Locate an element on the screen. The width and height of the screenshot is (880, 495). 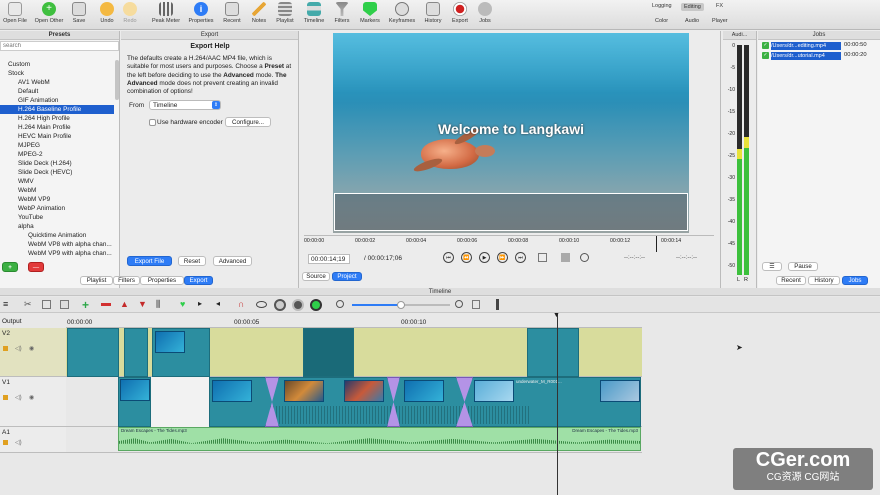
preset-item: alpha is located at coordinates (57, 226).